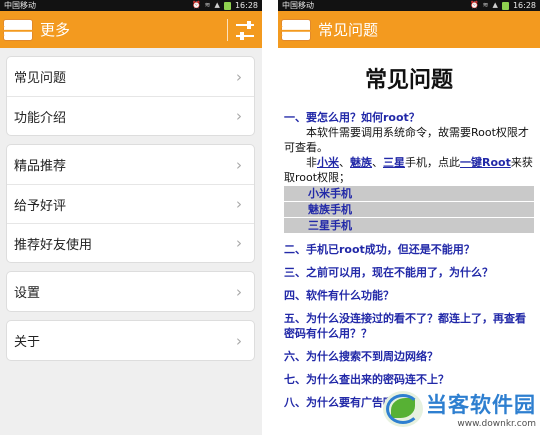 The height and width of the screenshot is (435, 540). Describe the element at coordinates (348, 30) in the screenshot. I see `page-title: 常见问题` at that location.